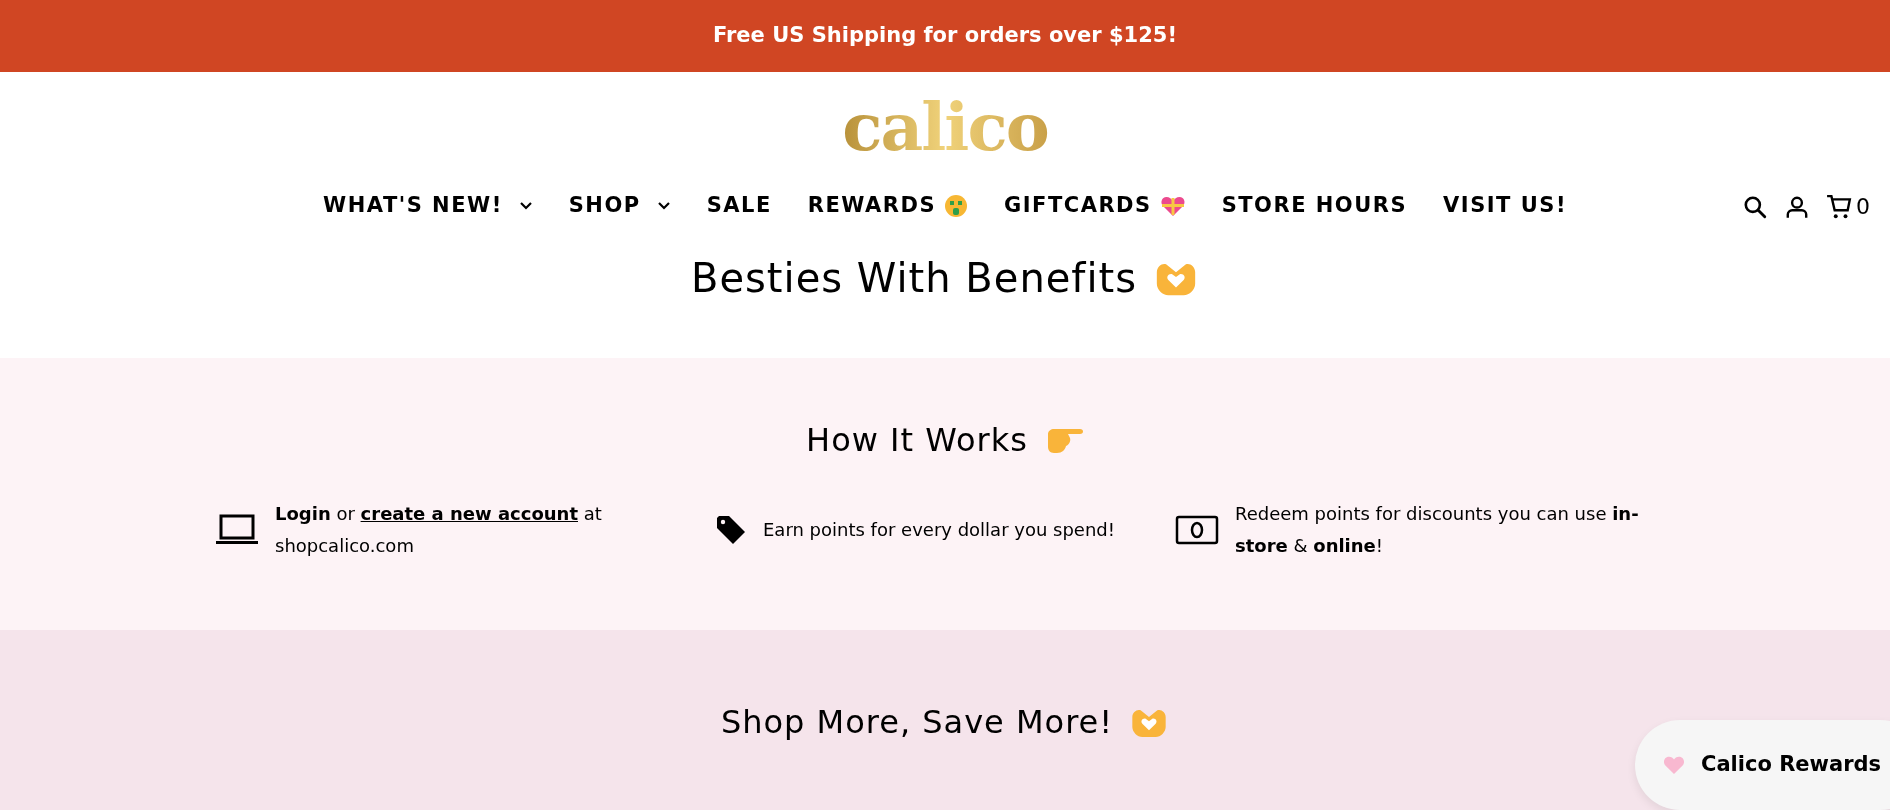  What do you see at coordinates (739, 206) in the screenshot?
I see `nav-link: SALE` at bounding box center [739, 206].